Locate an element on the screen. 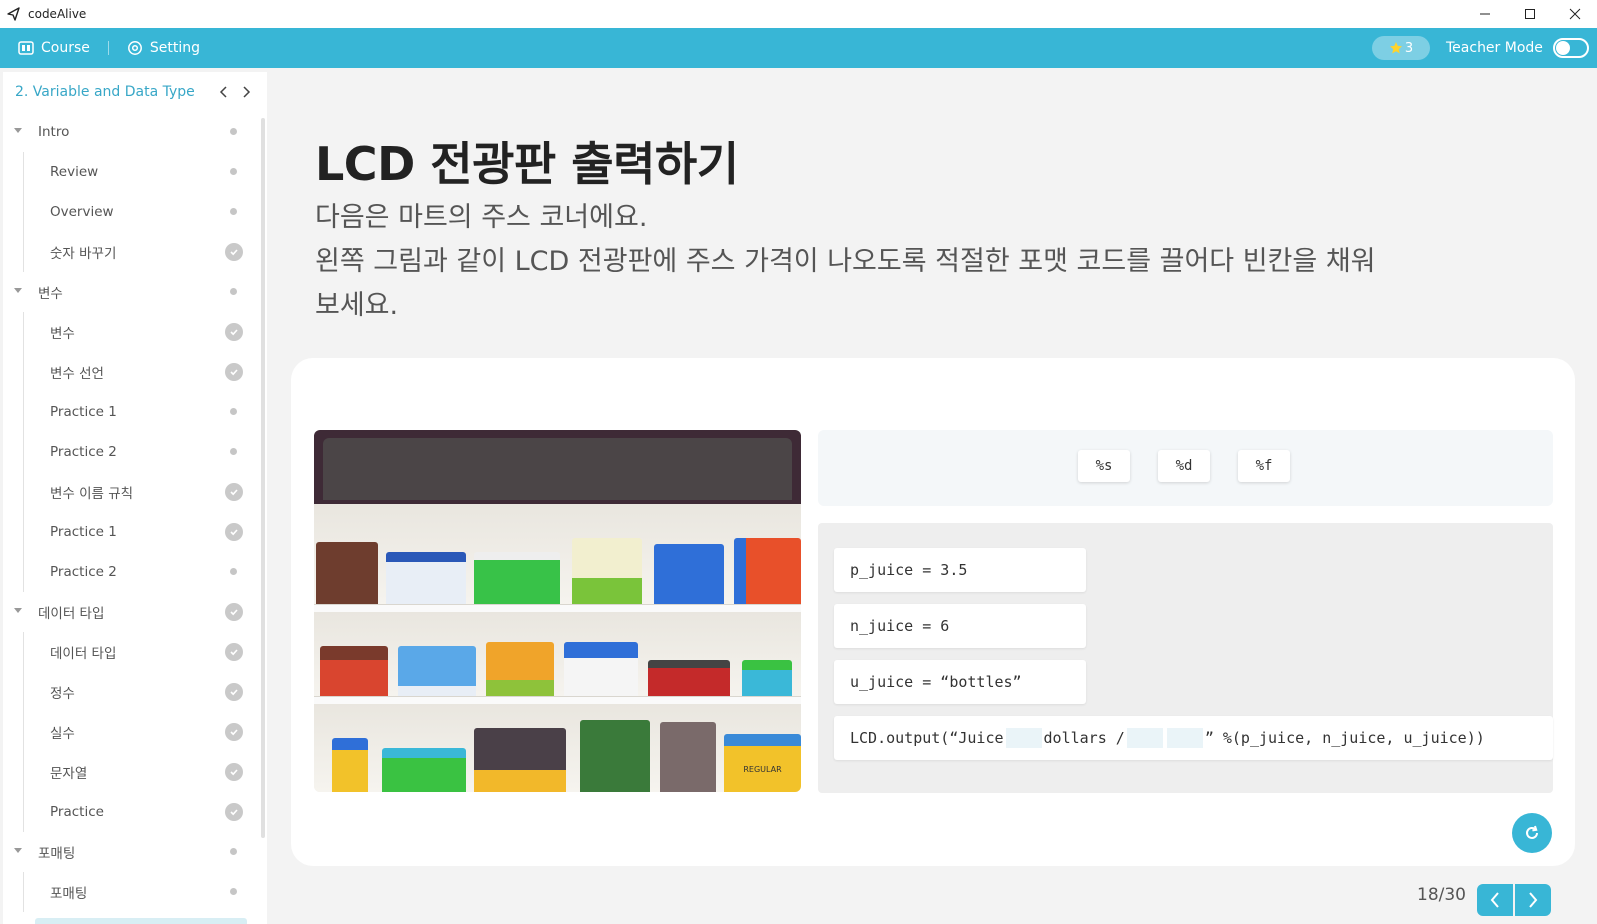 This screenshot has width=1597, height=924. sidebar-item: 정수 is located at coordinates (130, 692).